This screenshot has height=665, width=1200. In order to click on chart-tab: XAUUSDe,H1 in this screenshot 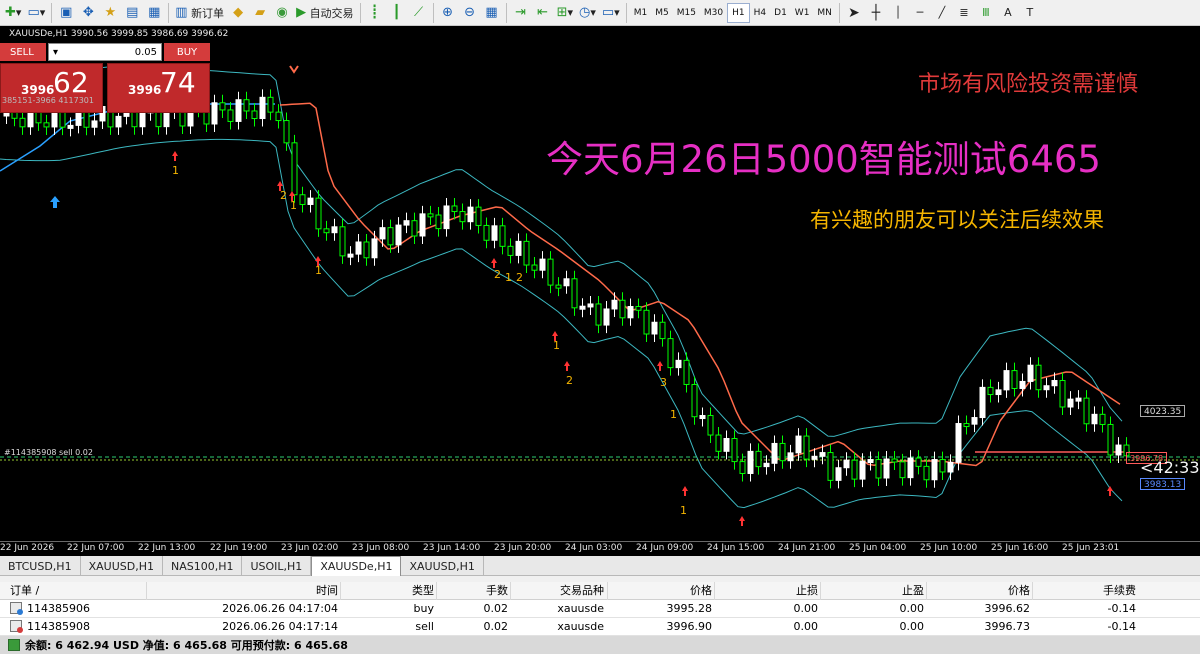, I will do `click(356, 566)`.